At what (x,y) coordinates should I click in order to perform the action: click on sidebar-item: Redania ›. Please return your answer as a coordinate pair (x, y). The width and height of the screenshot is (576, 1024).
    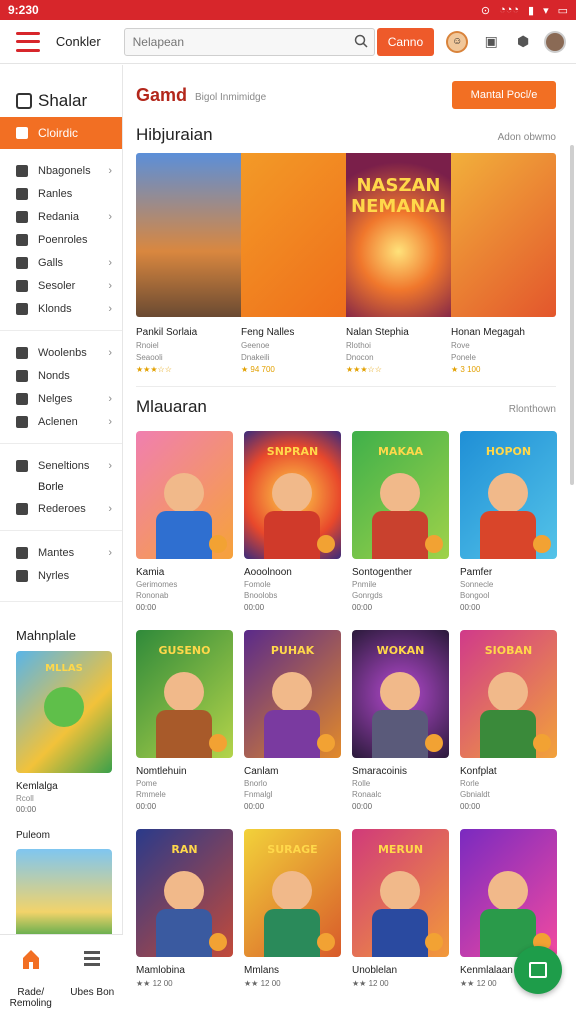
    Looking at the image, I should click on (61, 216).